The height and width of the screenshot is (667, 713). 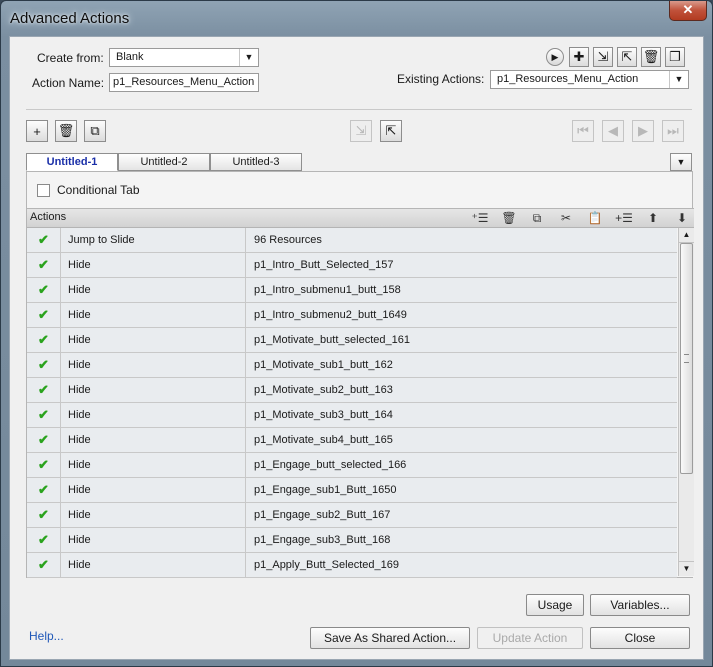 What do you see at coordinates (461, 540) in the screenshot?
I see `action-target-cell: p1_Engage_sub3_Butt_168` at bounding box center [461, 540].